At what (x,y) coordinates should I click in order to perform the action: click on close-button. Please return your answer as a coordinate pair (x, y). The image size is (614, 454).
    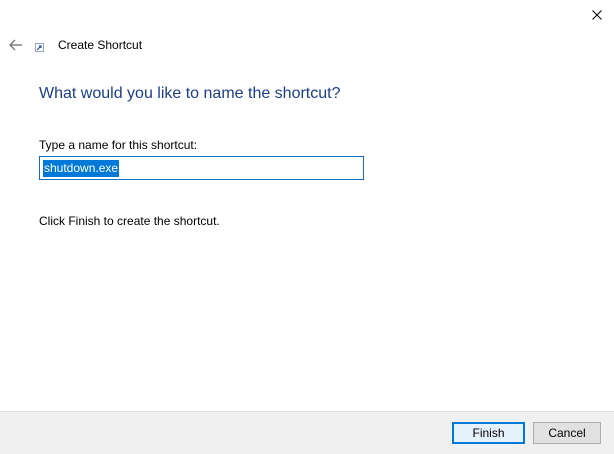
    Looking at the image, I should click on (597, 15).